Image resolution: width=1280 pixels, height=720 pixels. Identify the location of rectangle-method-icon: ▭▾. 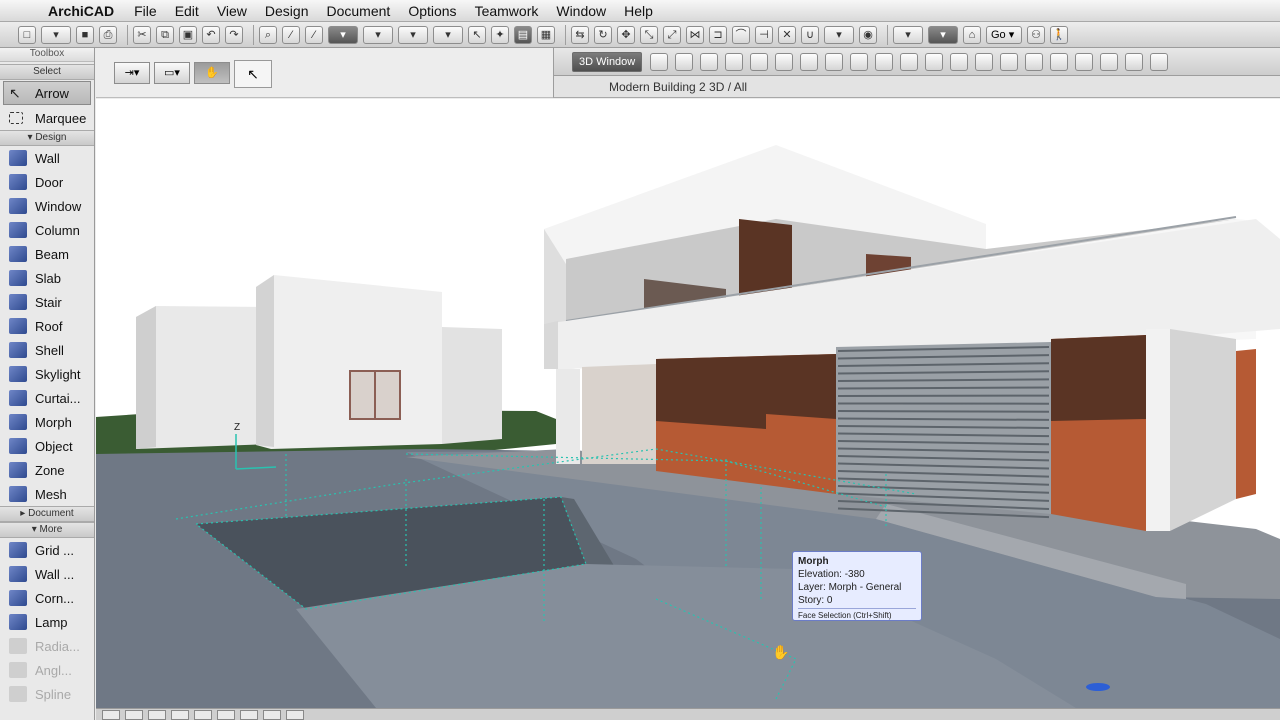
(172, 73).